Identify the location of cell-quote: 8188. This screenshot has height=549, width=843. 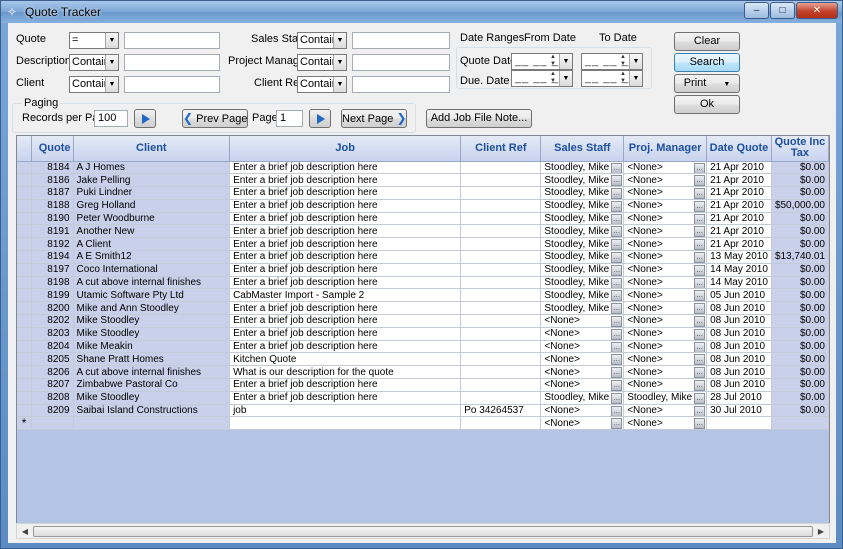
(52, 206).